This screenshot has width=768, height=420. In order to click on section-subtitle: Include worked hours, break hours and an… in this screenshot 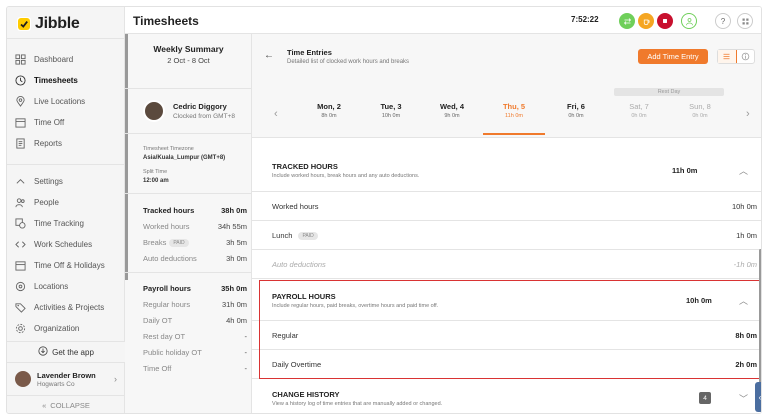, I will do `click(346, 176)`.